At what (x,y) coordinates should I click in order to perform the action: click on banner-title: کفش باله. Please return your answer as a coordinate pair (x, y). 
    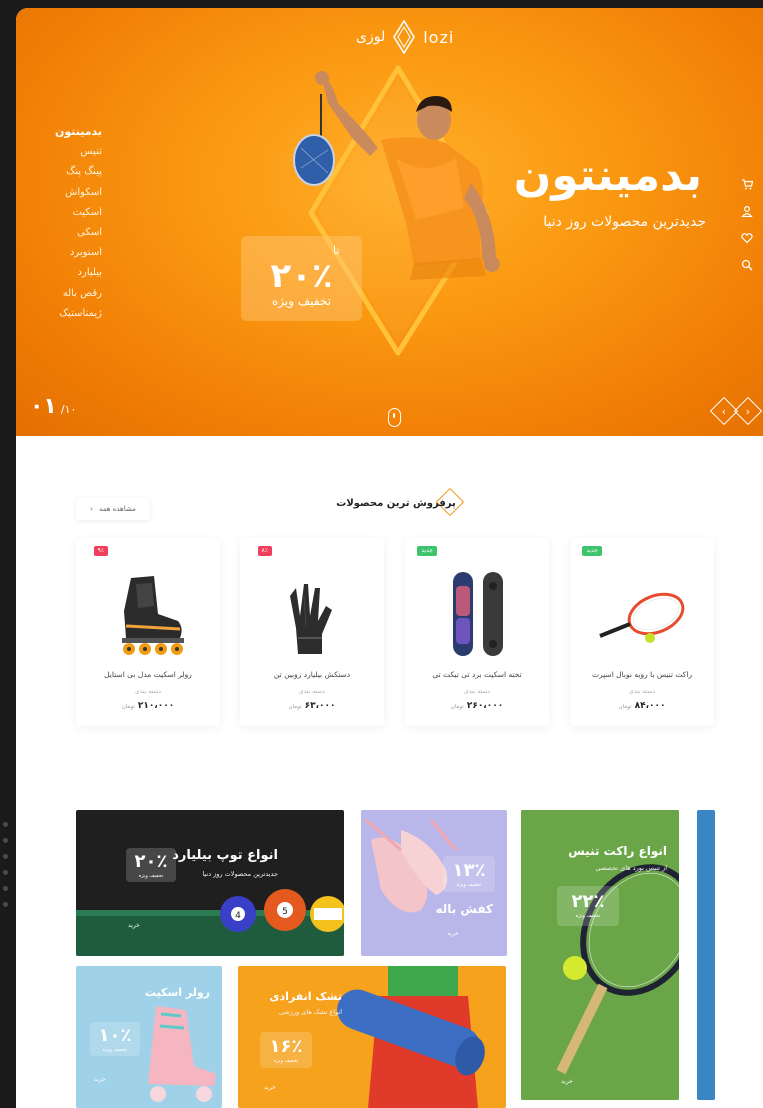
    Looking at the image, I should click on (464, 909).